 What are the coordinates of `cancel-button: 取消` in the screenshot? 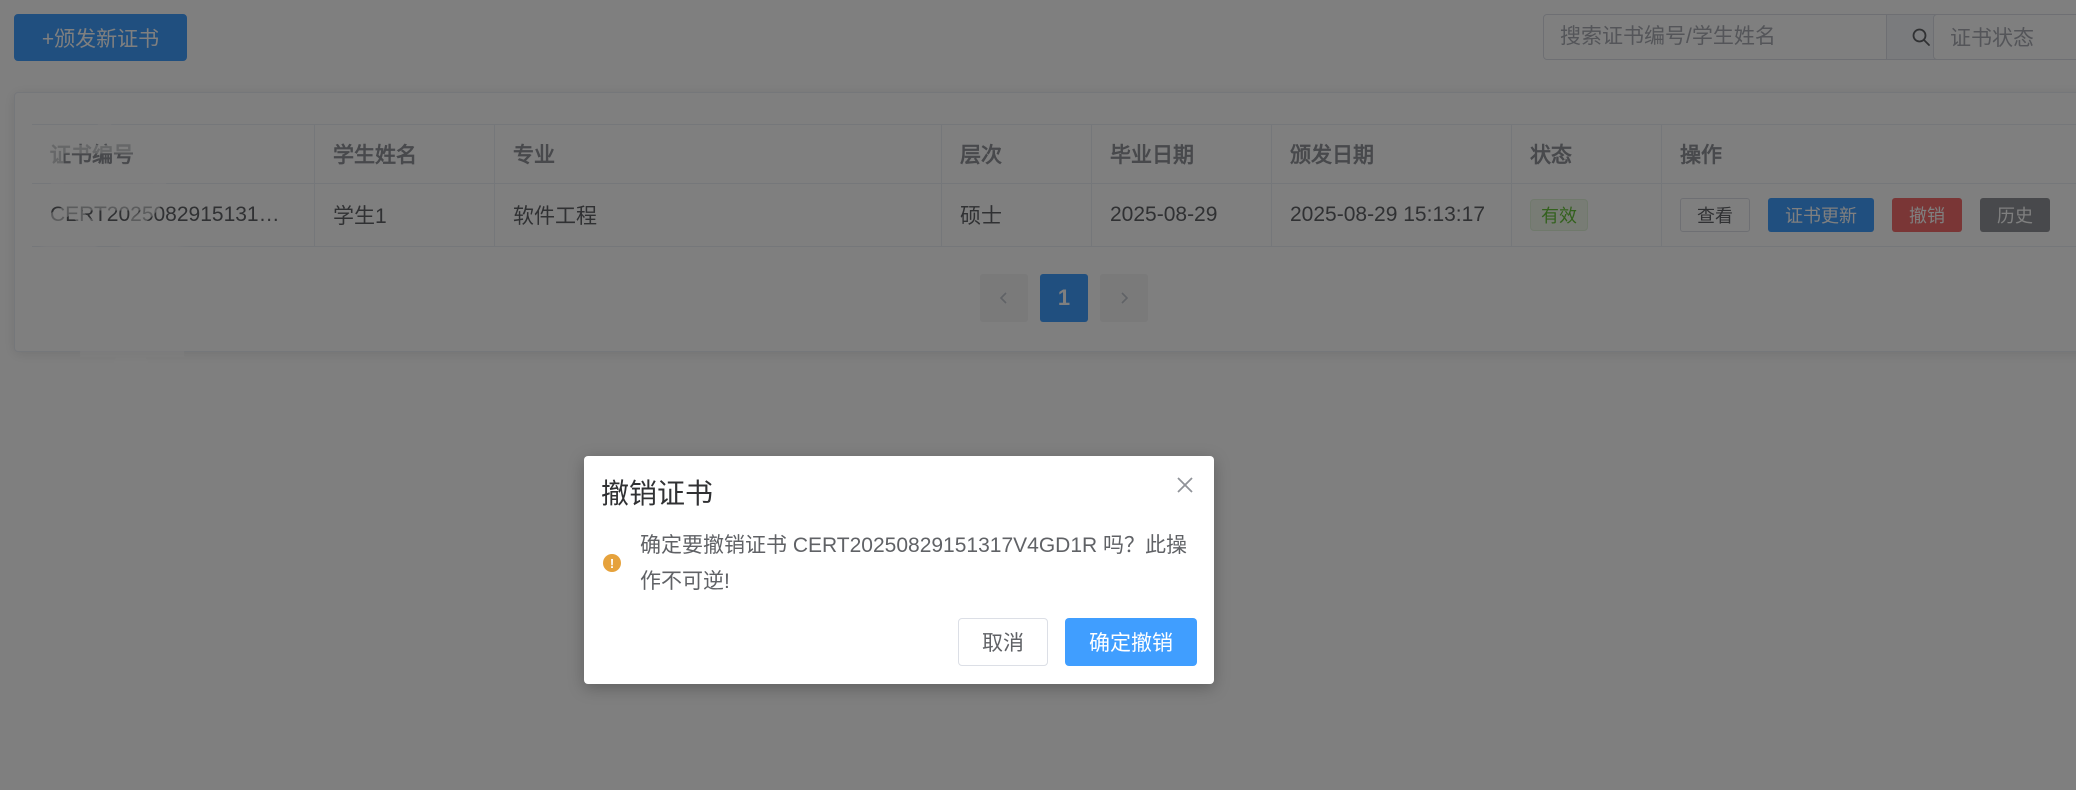 It's located at (1003, 642).